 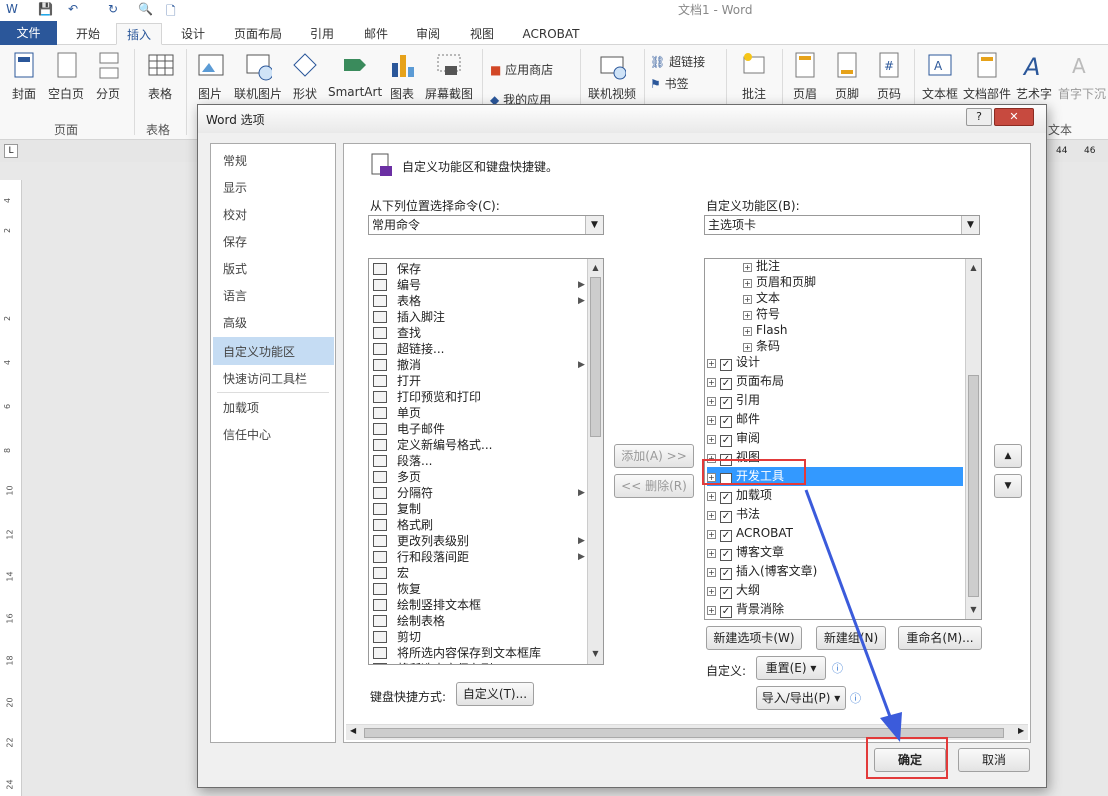 What do you see at coordinates (259, 351) in the screenshot?
I see `nav-item-customize-ribbon: 自定义功能区` at bounding box center [259, 351].